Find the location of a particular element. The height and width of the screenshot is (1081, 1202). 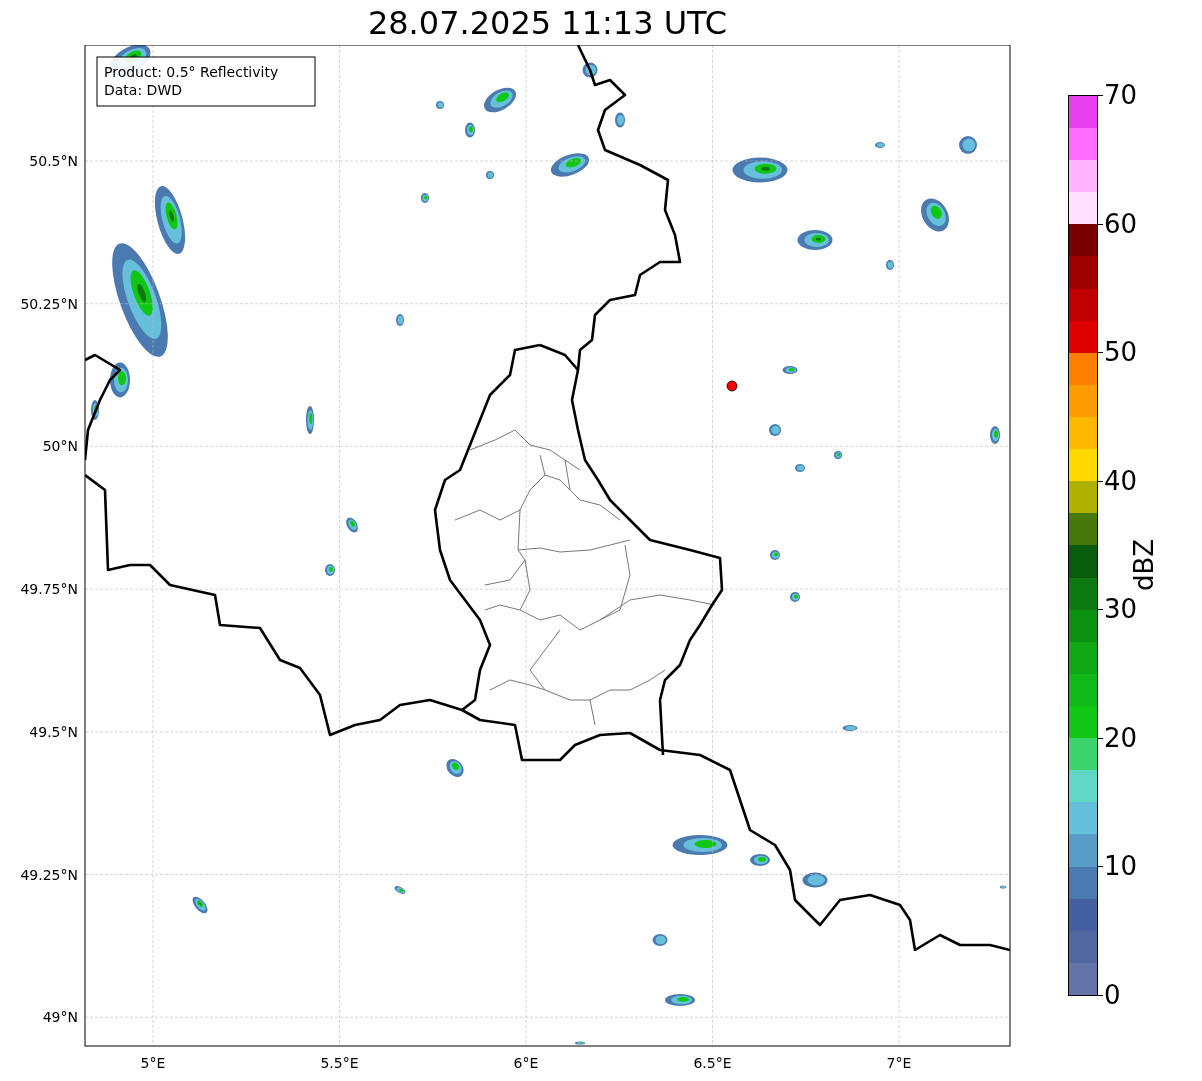

latitude-label: 49.75°N is located at coordinates (49, 589).